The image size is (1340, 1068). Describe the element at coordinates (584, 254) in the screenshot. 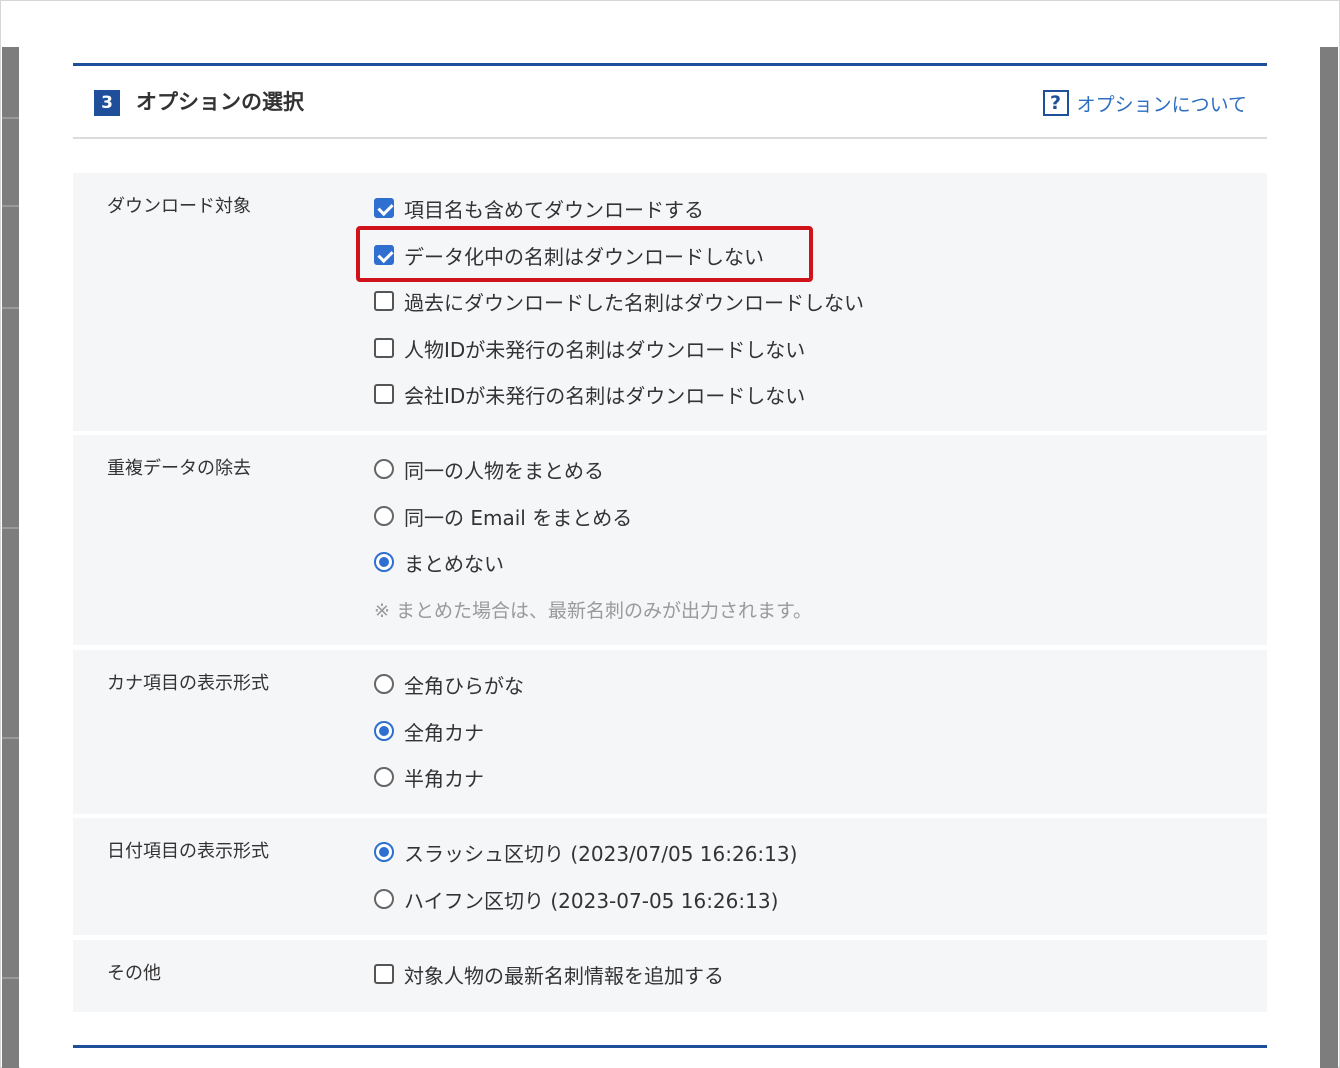

I see `highlight-box` at that location.